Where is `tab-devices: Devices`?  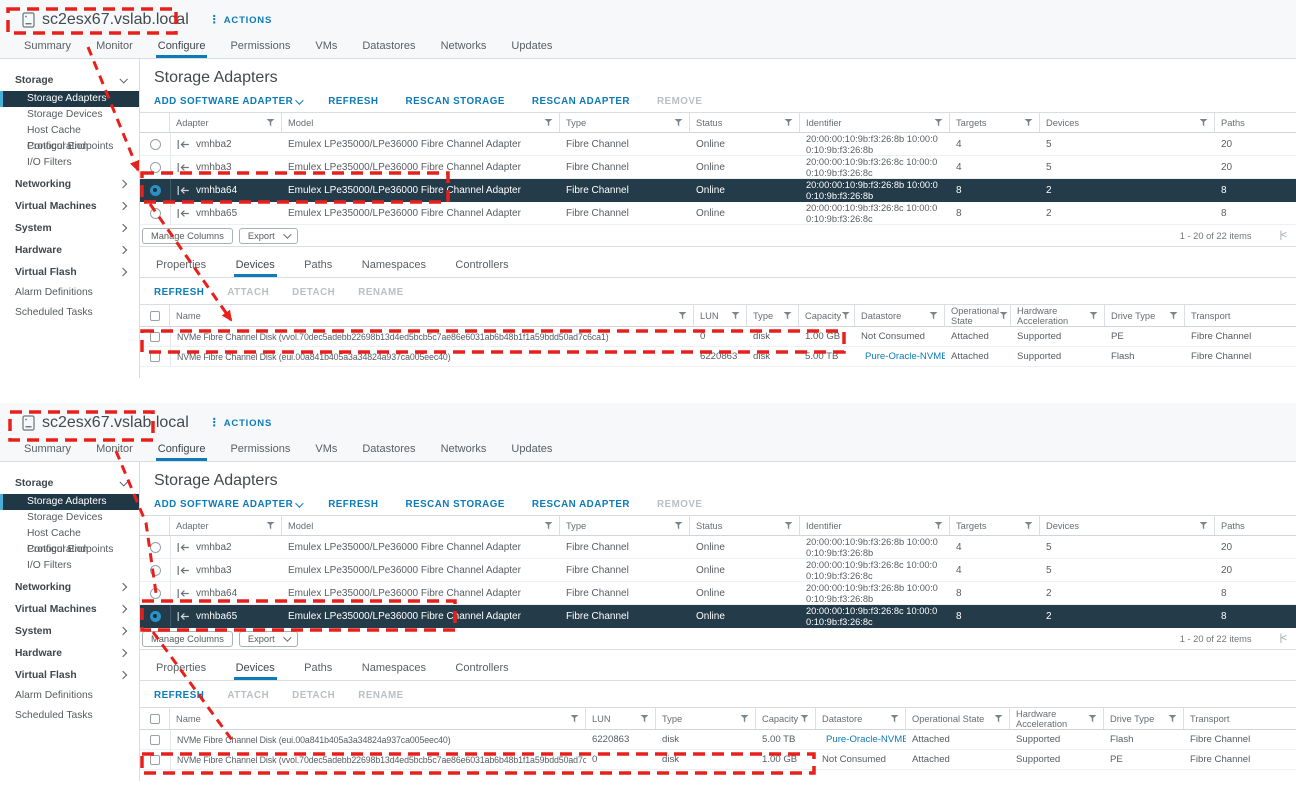 tab-devices: Devices is located at coordinates (255, 265).